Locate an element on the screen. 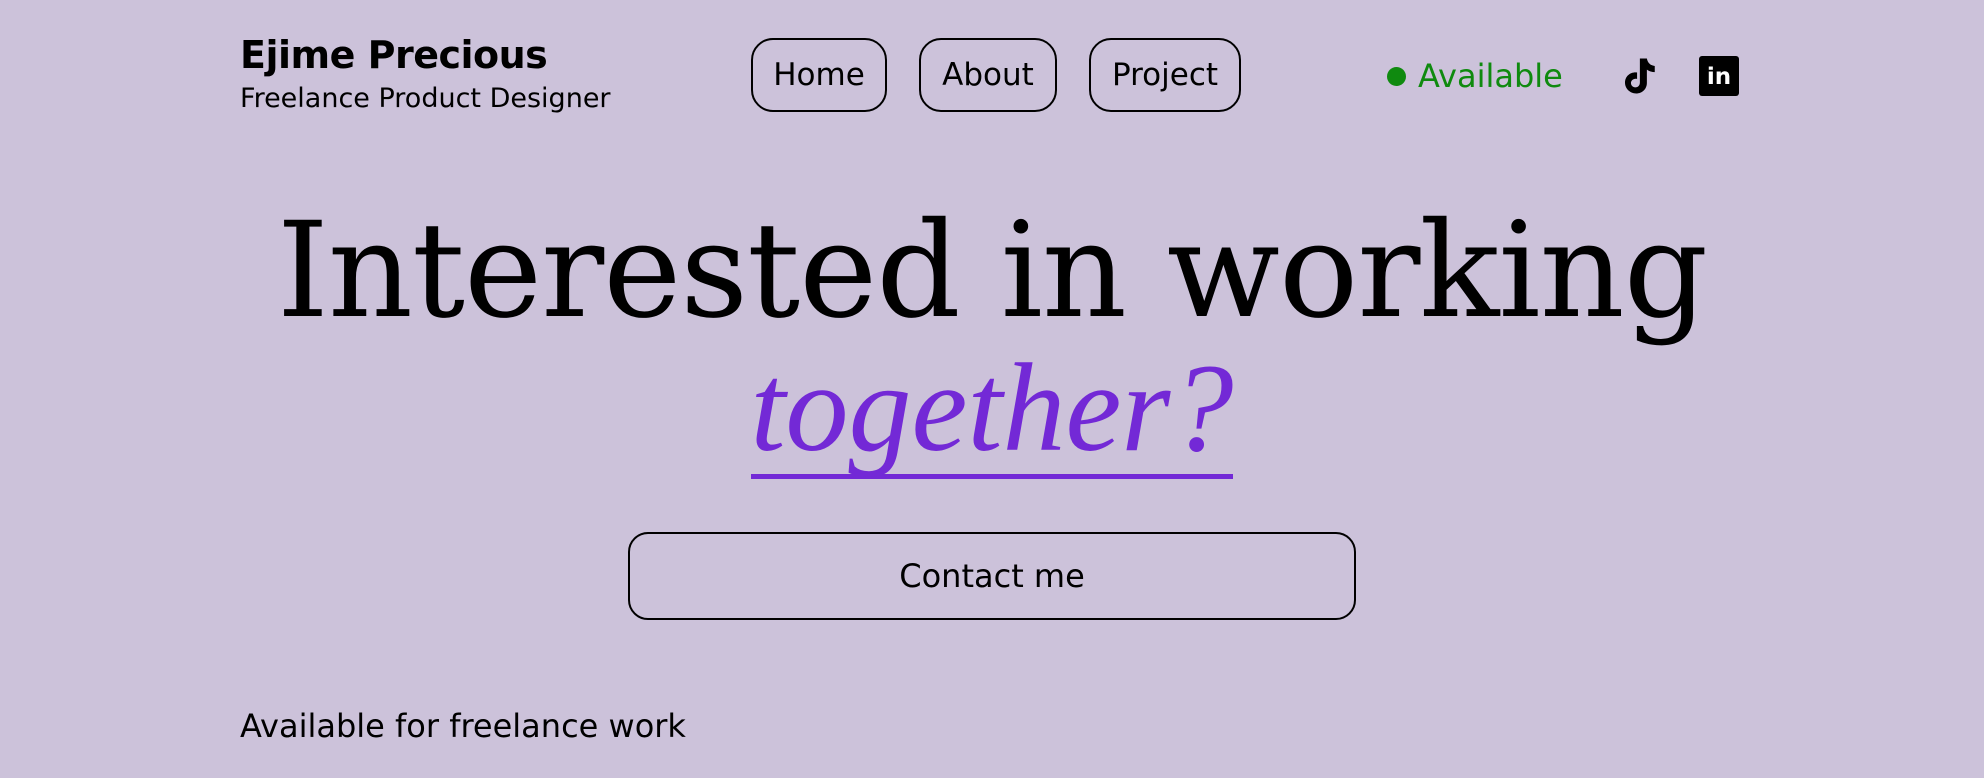 This screenshot has height=778, width=1984. tiktok-link is located at coordinates (1639, 76).